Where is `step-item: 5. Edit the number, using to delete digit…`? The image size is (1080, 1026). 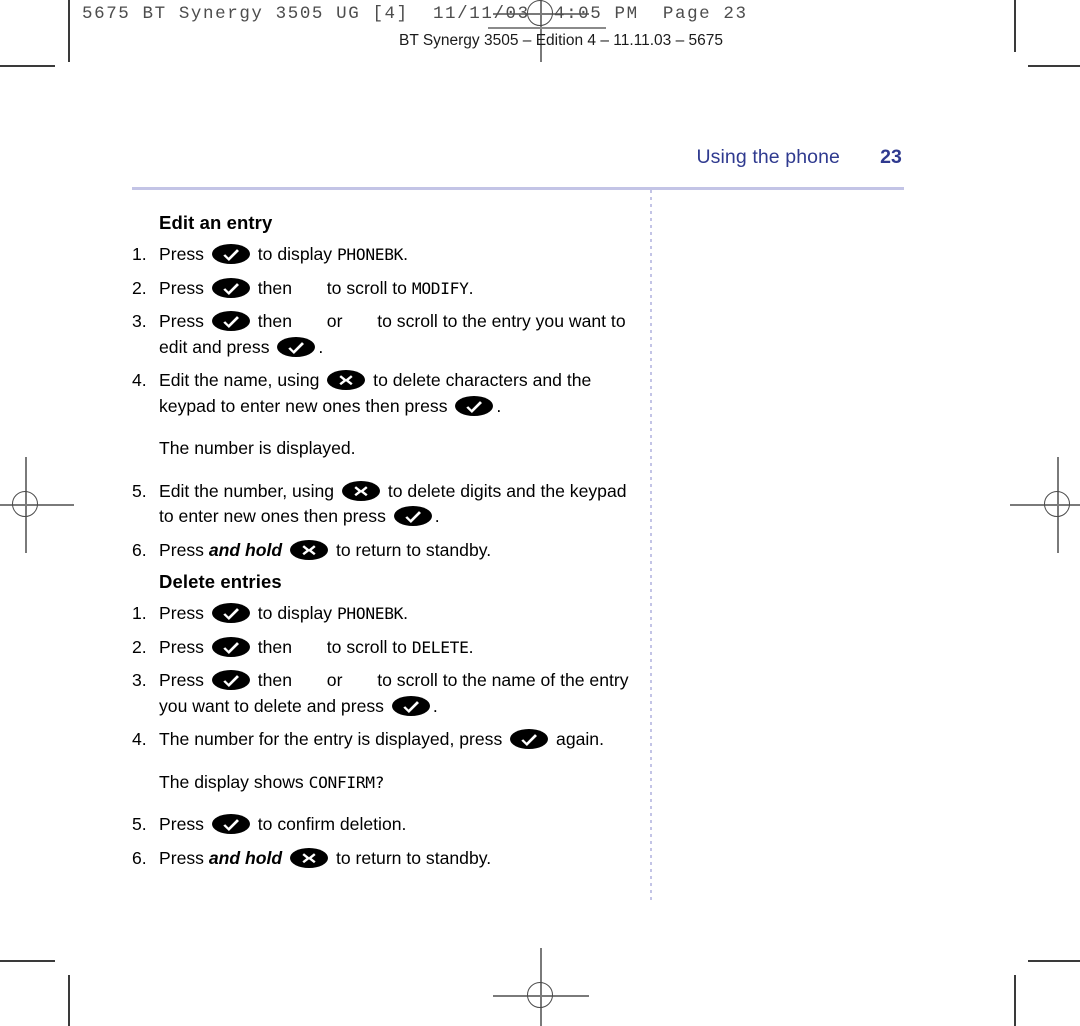 step-item: 5. Edit the number, using to delete digit… is located at coordinates (387, 504).